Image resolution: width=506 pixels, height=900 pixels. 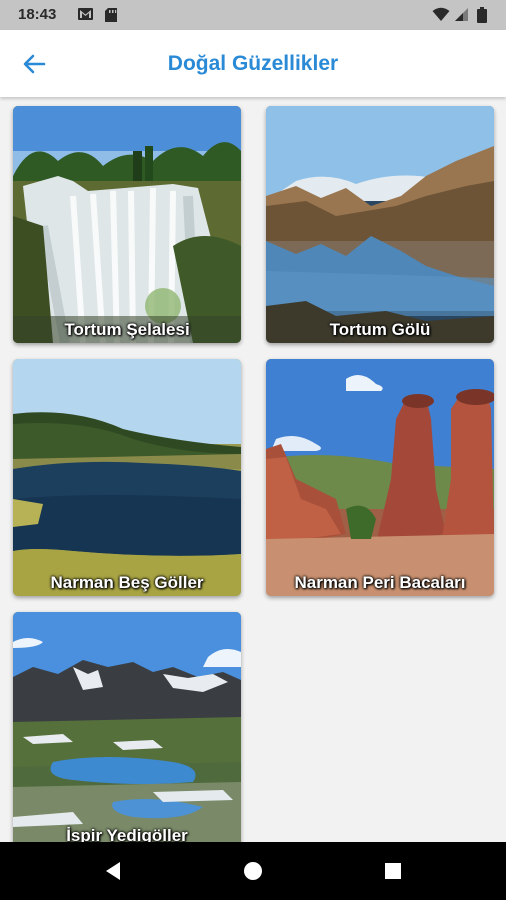 I want to click on lake-forest-photo, so click(x=127, y=477).